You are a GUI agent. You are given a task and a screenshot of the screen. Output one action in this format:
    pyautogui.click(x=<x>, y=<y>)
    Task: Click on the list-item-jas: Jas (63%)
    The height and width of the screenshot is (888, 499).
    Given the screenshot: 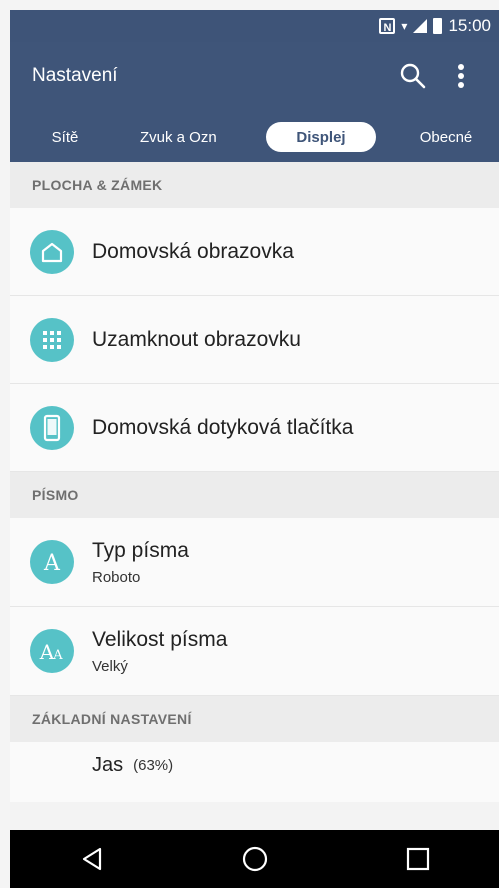 What is the action you would take?
    pyautogui.click(x=254, y=772)
    